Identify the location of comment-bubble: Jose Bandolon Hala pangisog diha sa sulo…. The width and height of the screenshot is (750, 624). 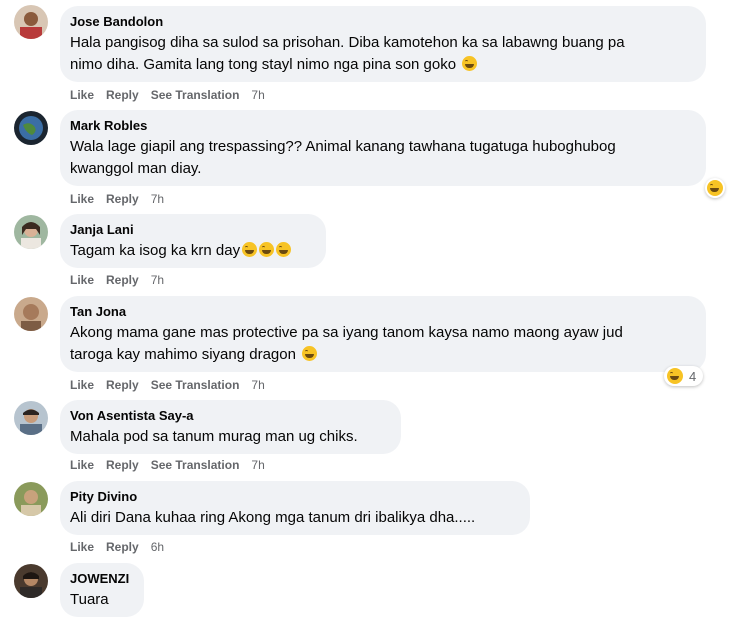
(383, 44).